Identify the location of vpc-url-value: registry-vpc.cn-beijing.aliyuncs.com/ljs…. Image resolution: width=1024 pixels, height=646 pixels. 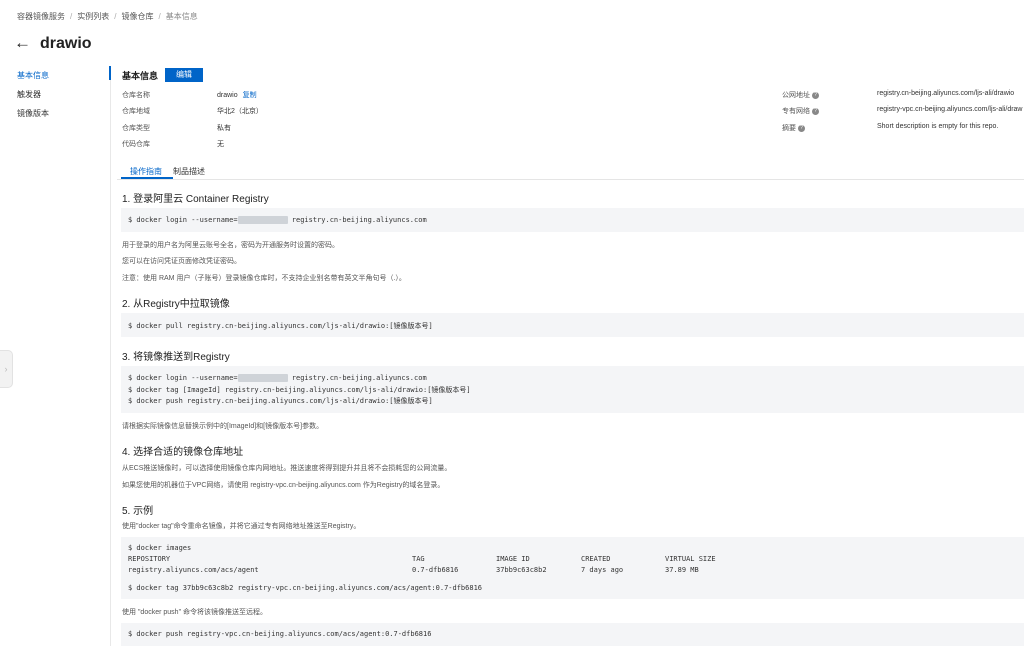
(950, 109).